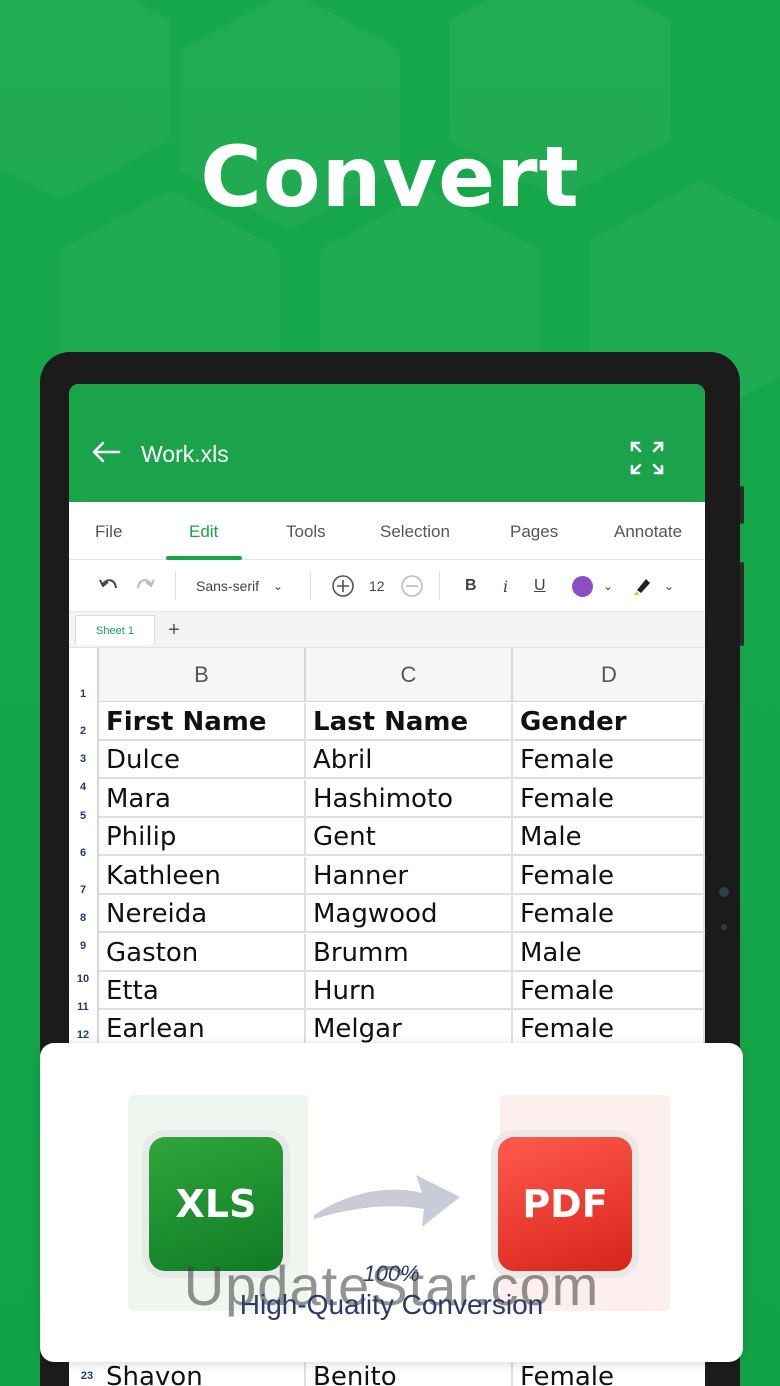  Describe the element at coordinates (343, 586) in the screenshot. I see `increase-size-icon` at that location.